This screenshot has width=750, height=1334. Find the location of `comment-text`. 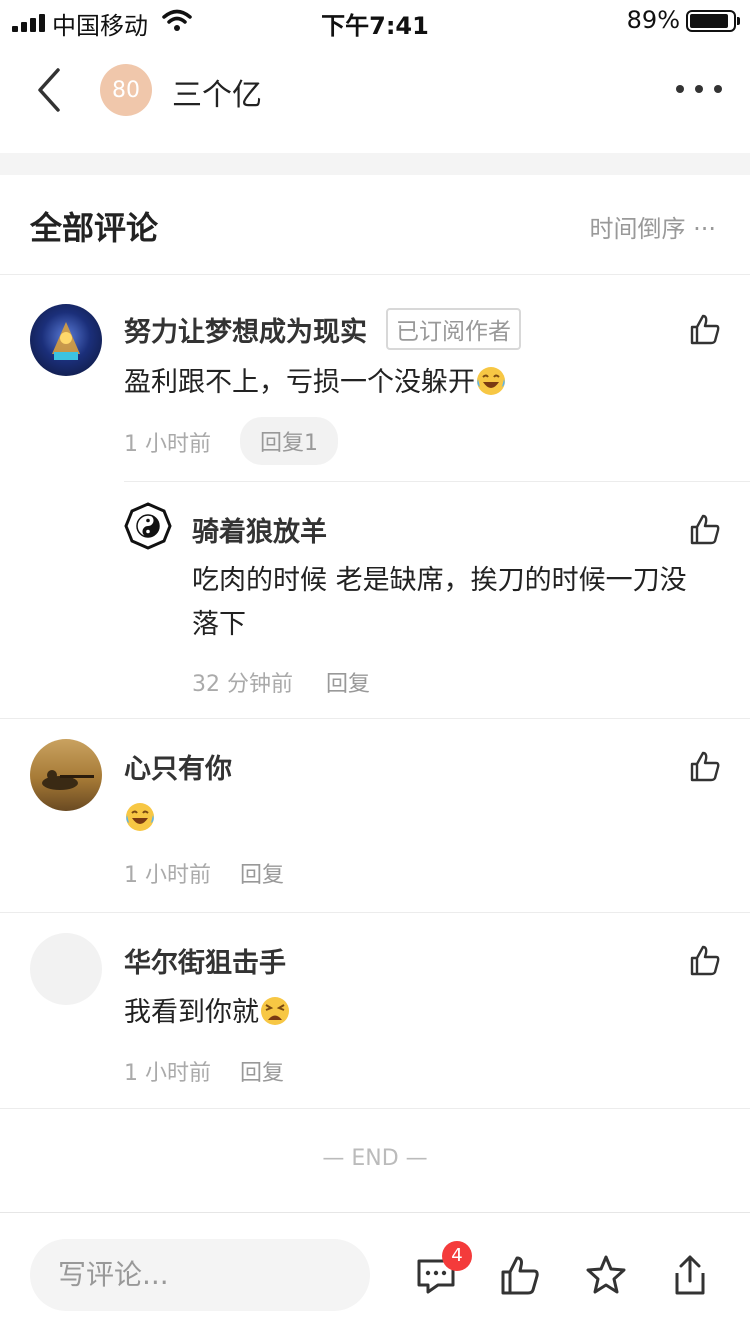

comment-text is located at coordinates (140, 819).